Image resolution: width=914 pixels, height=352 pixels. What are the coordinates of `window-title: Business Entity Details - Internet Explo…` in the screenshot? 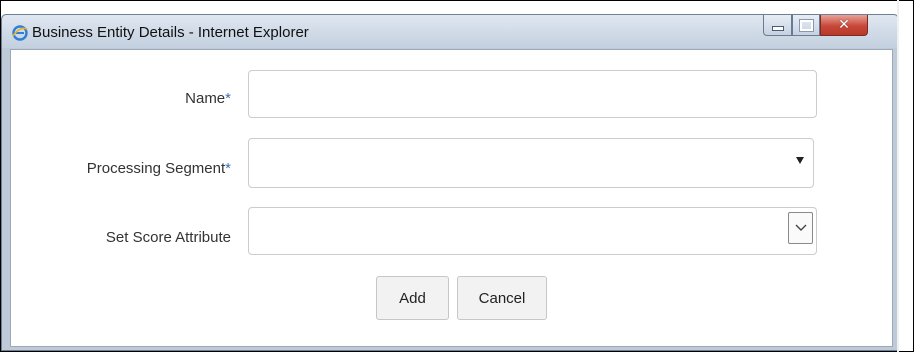 It's located at (170, 32).